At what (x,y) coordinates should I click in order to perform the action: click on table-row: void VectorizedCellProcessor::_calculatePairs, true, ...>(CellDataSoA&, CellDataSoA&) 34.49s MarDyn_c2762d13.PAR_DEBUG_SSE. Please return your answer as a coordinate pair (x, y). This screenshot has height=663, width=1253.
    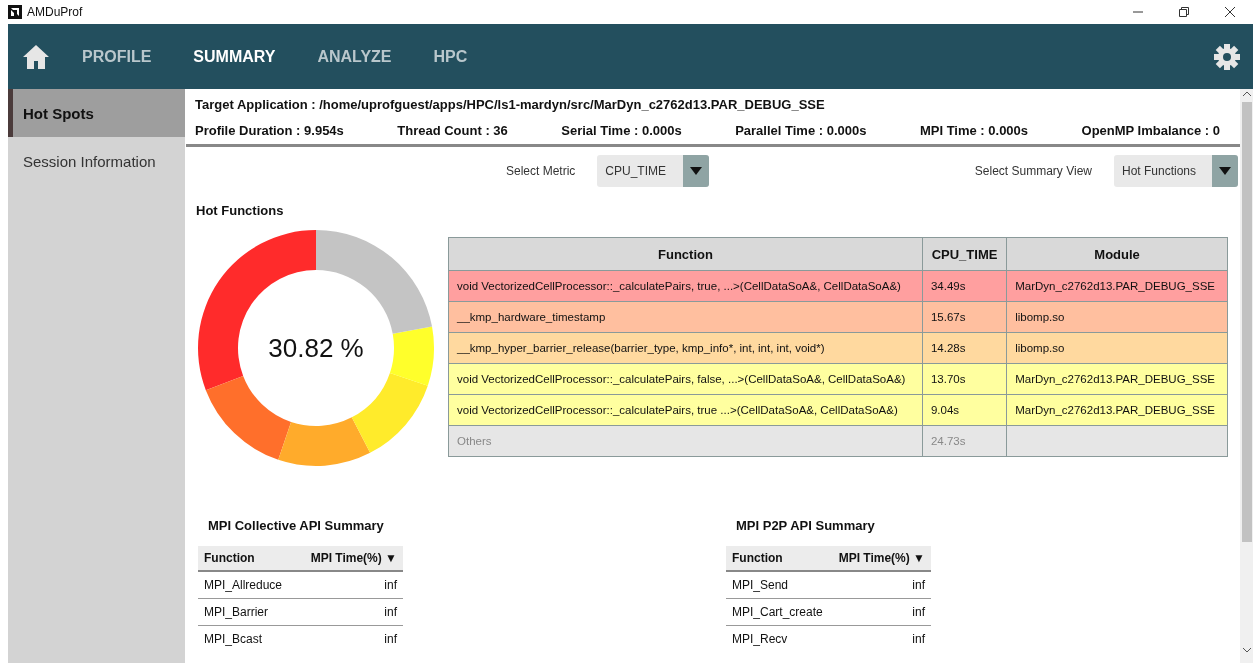
    Looking at the image, I should click on (838, 286).